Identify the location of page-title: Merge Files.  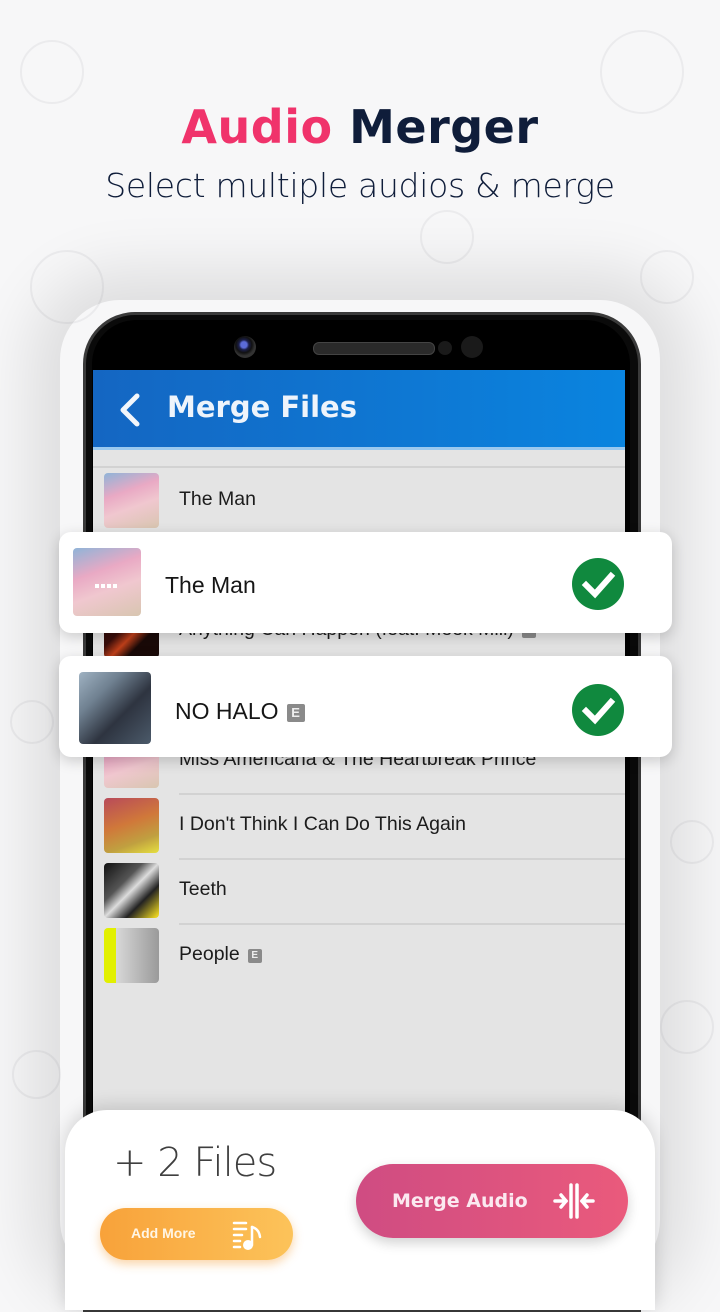
(262, 407).